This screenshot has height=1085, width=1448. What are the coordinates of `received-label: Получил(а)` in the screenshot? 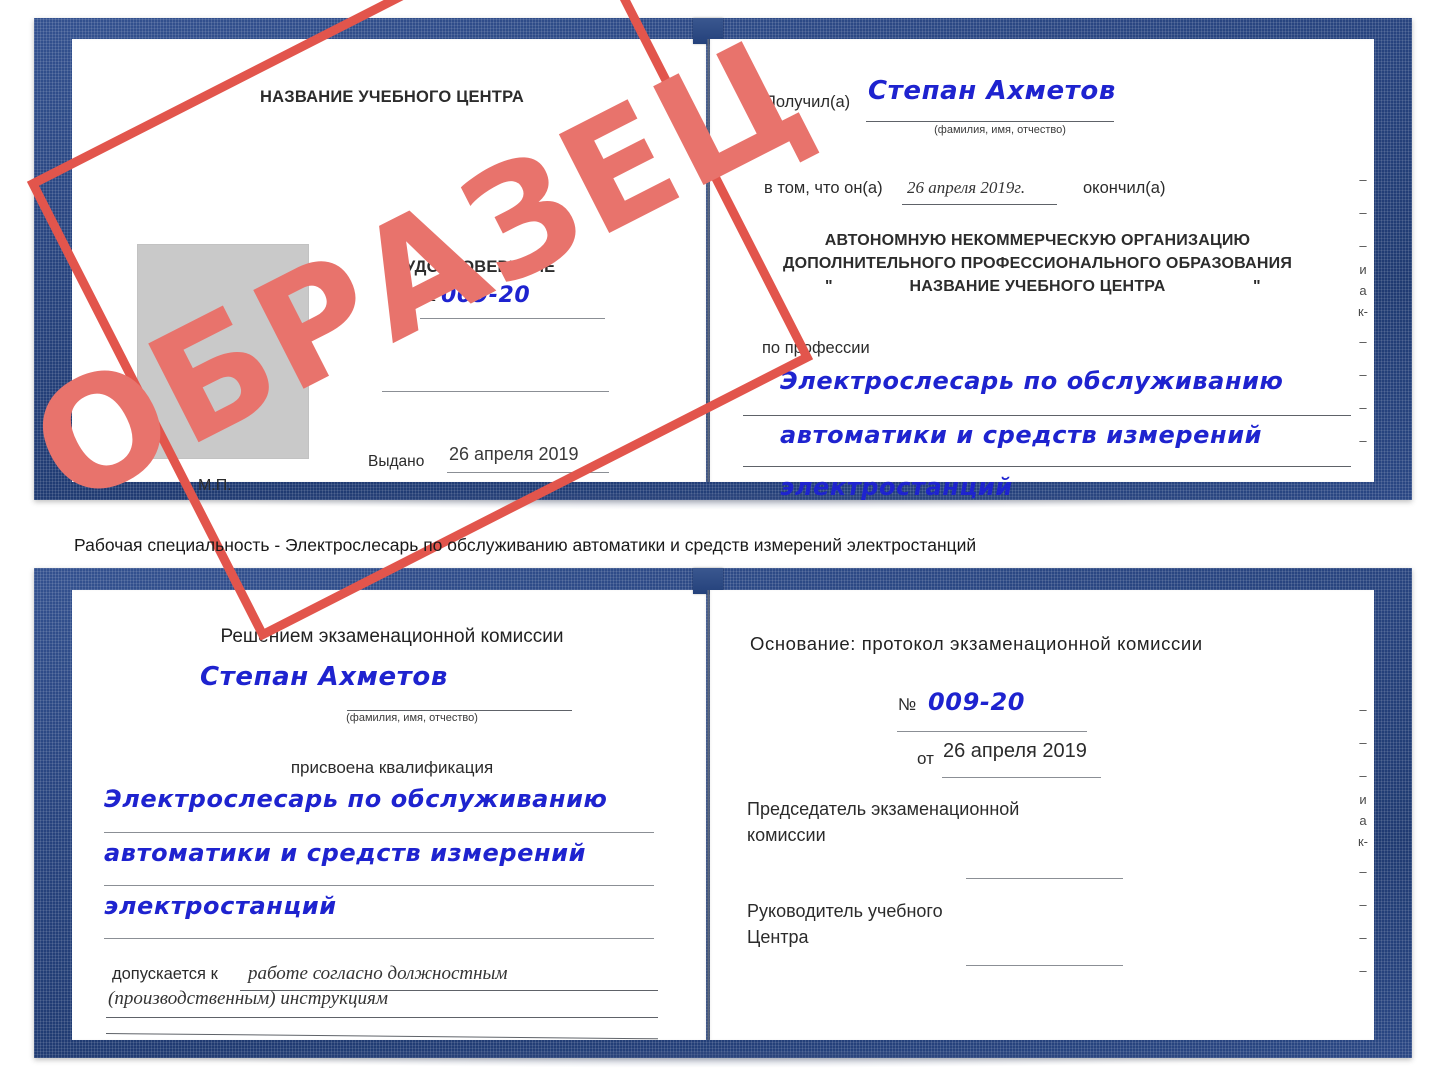 It's located at (807, 102).